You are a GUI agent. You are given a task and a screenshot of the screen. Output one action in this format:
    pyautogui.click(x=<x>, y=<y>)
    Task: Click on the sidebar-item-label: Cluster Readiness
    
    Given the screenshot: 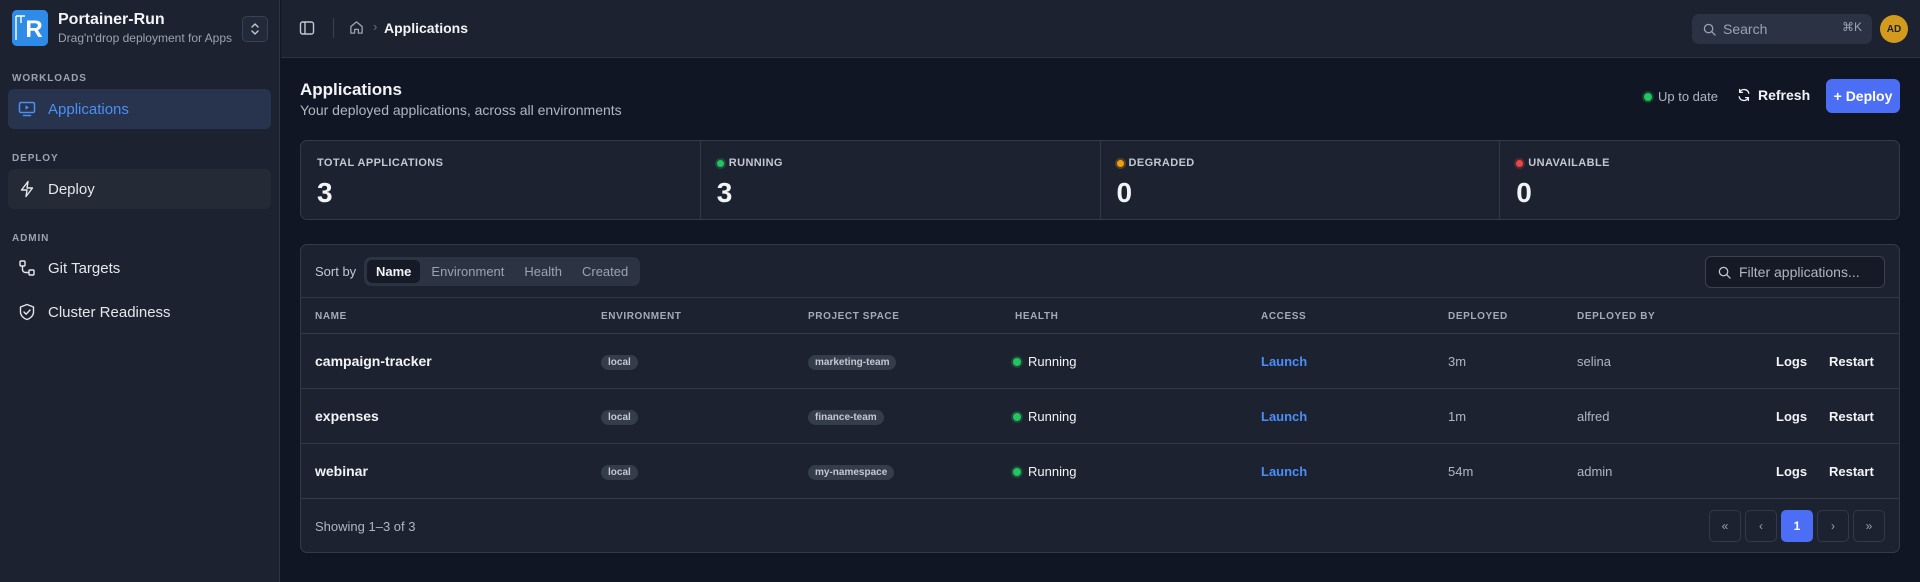 What is the action you would take?
    pyautogui.click(x=109, y=312)
    